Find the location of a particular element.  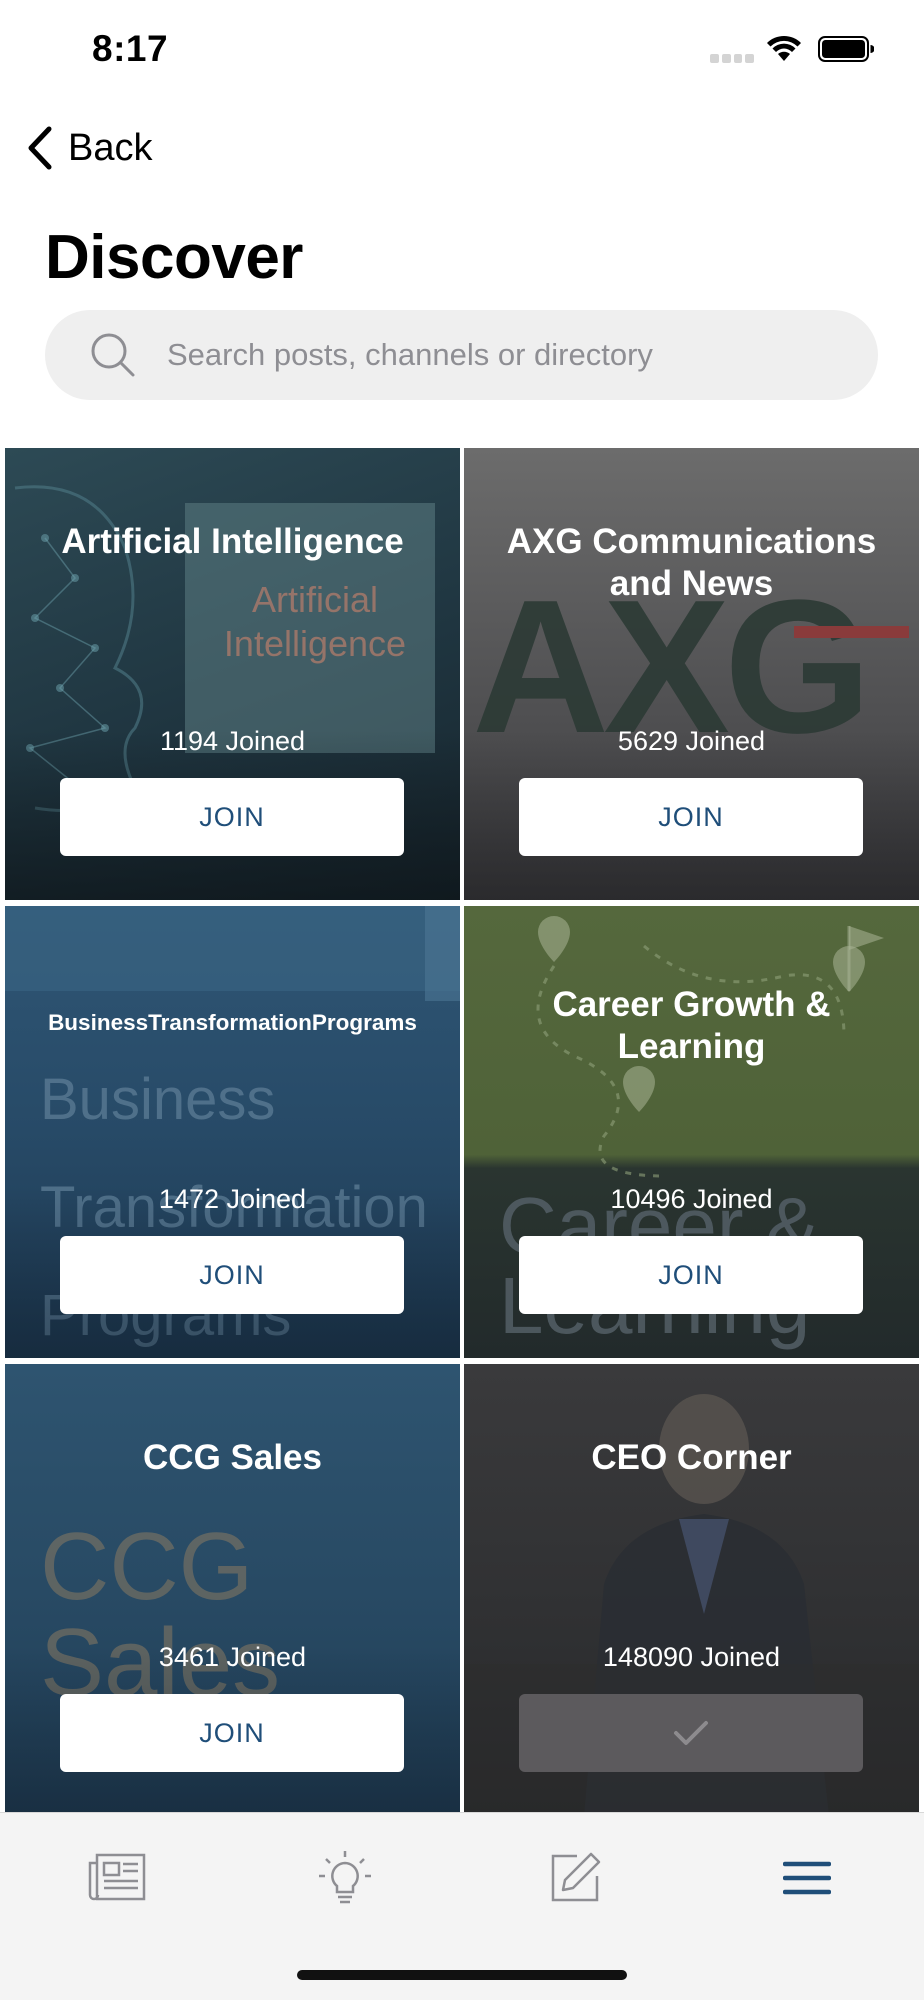

battery-icon is located at coordinates (846, 49).